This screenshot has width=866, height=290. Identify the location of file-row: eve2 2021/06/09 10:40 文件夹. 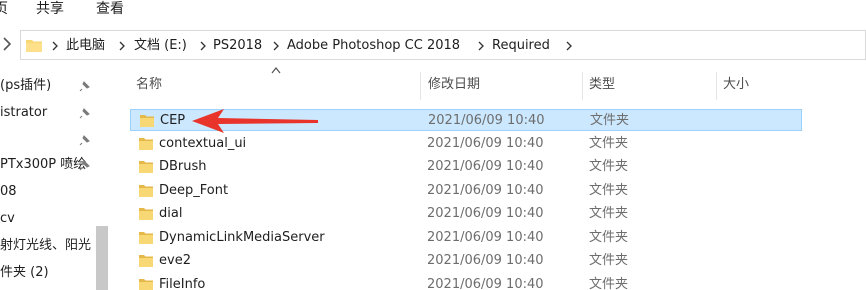
(466, 261).